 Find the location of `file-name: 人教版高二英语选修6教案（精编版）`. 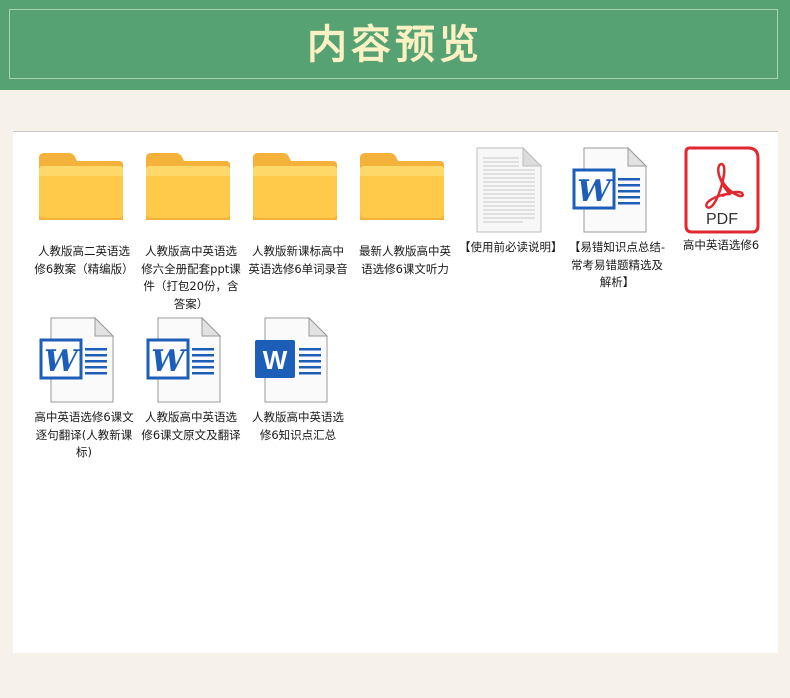

file-name: 人教版高二英语选修6教案（精编版） is located at coordinates (84, 260).